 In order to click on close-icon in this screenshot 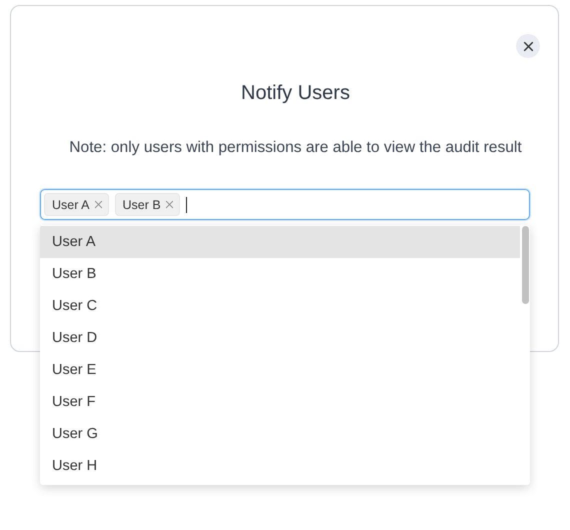, I will do `click(528, 46)`.